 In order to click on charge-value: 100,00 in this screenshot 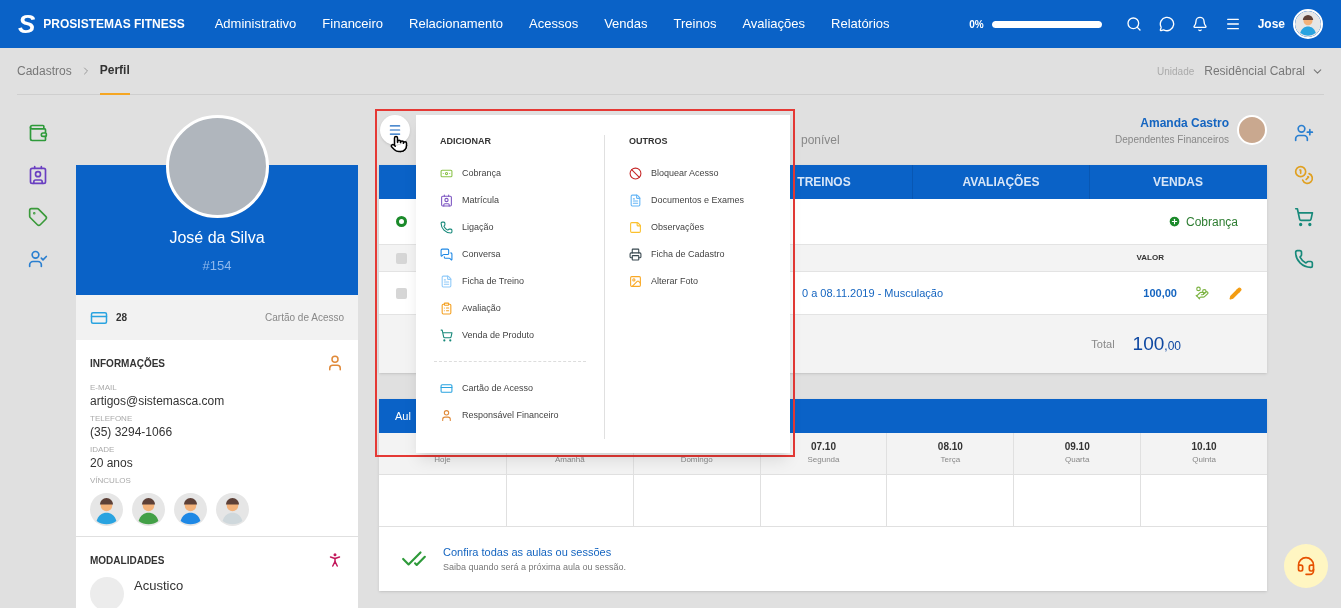, I will do `click(1160, 293)`.